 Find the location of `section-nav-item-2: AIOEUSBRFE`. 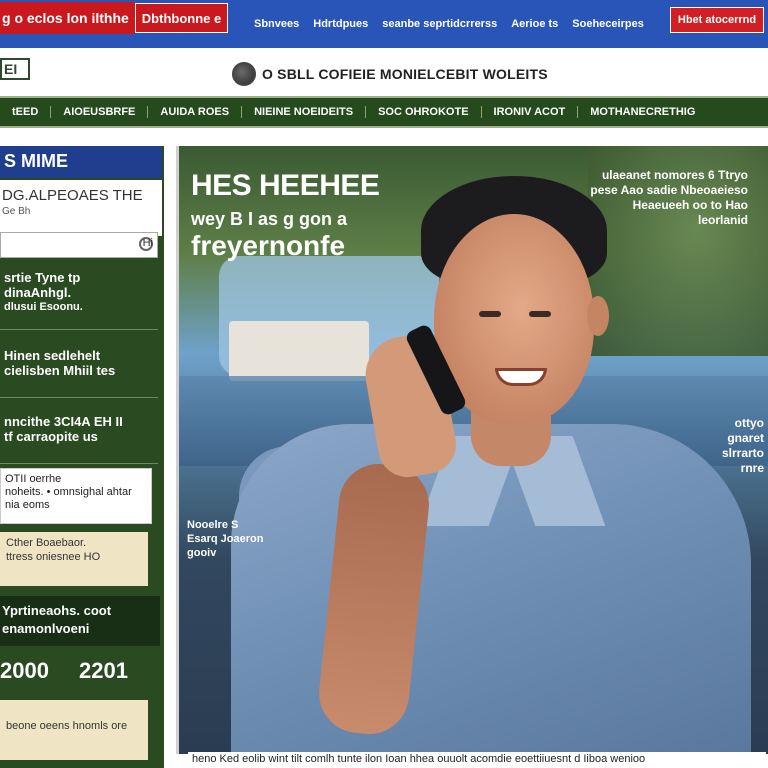

section-nav-item-2: AIOEUSBRFE is located at coordinates (100, 112).